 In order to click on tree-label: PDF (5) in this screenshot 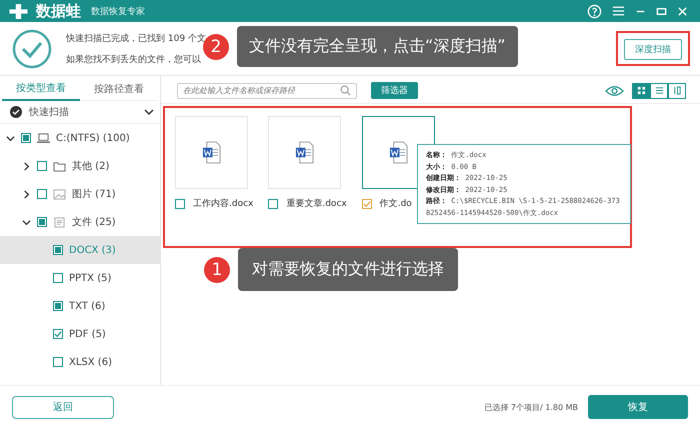, I will do `click(87, 334)`.